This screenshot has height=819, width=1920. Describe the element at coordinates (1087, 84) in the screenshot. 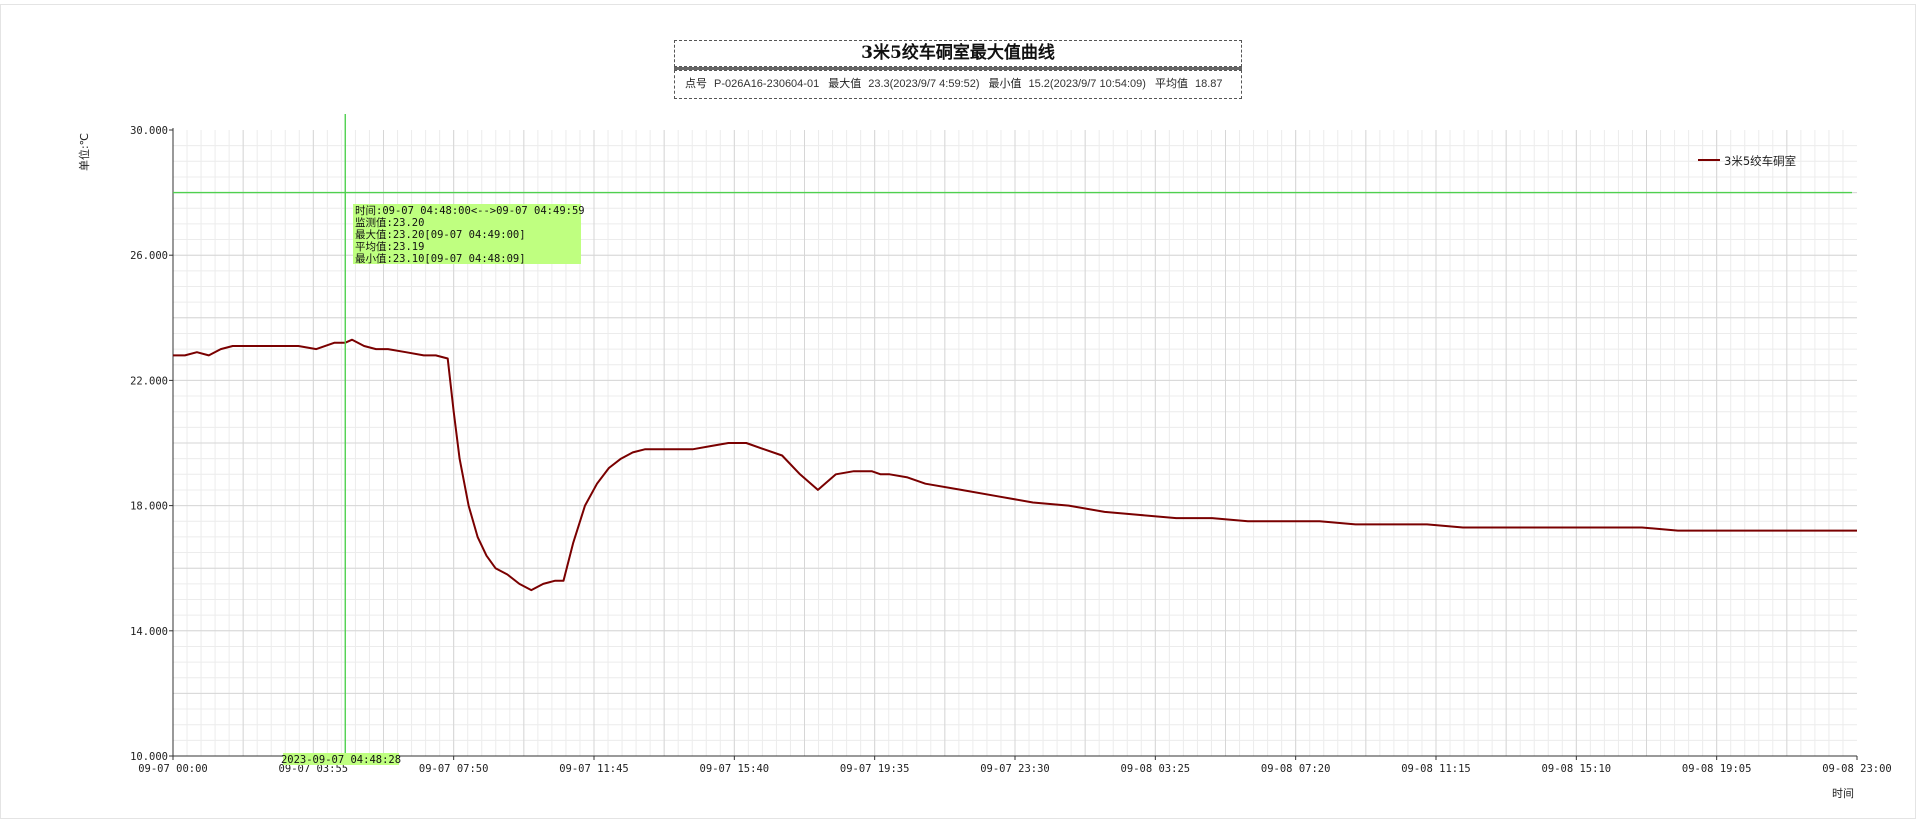

I see `min-value: 15.2(2023/9/7 10:54:09)` at that location.